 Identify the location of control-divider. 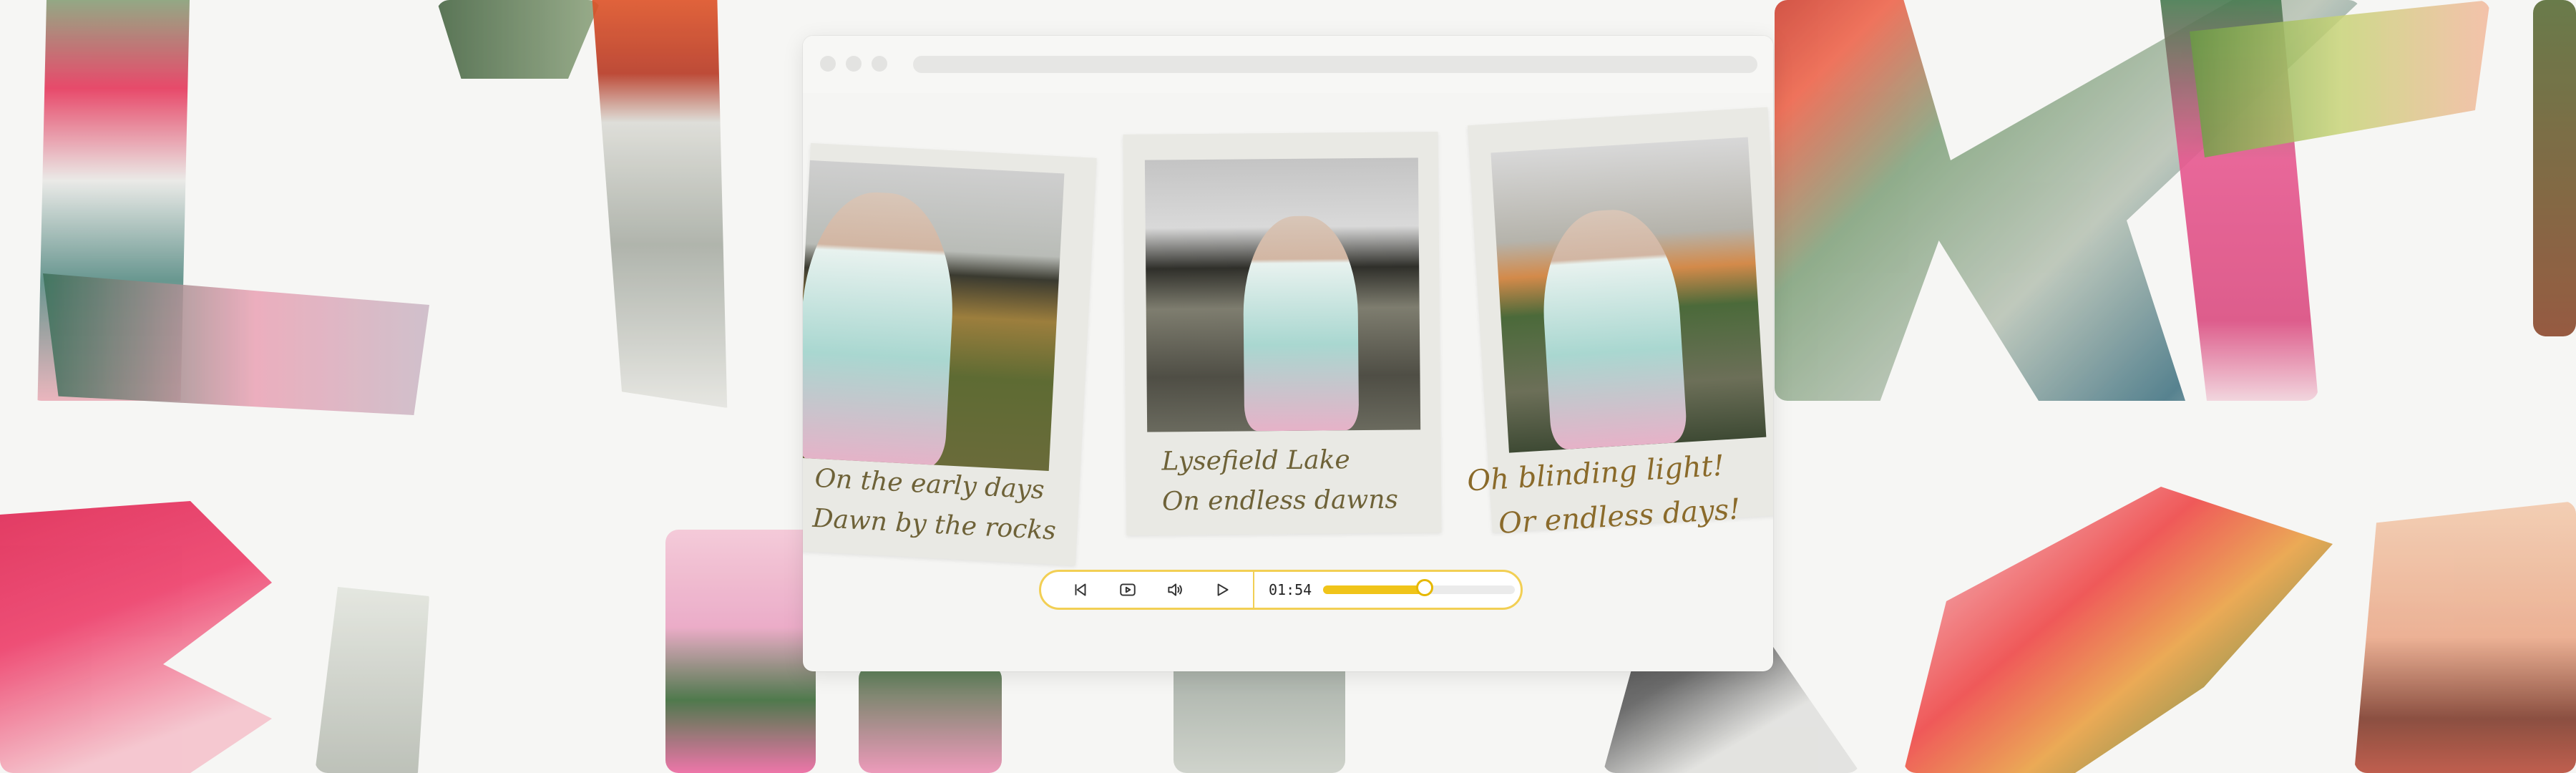
(1253, 589).